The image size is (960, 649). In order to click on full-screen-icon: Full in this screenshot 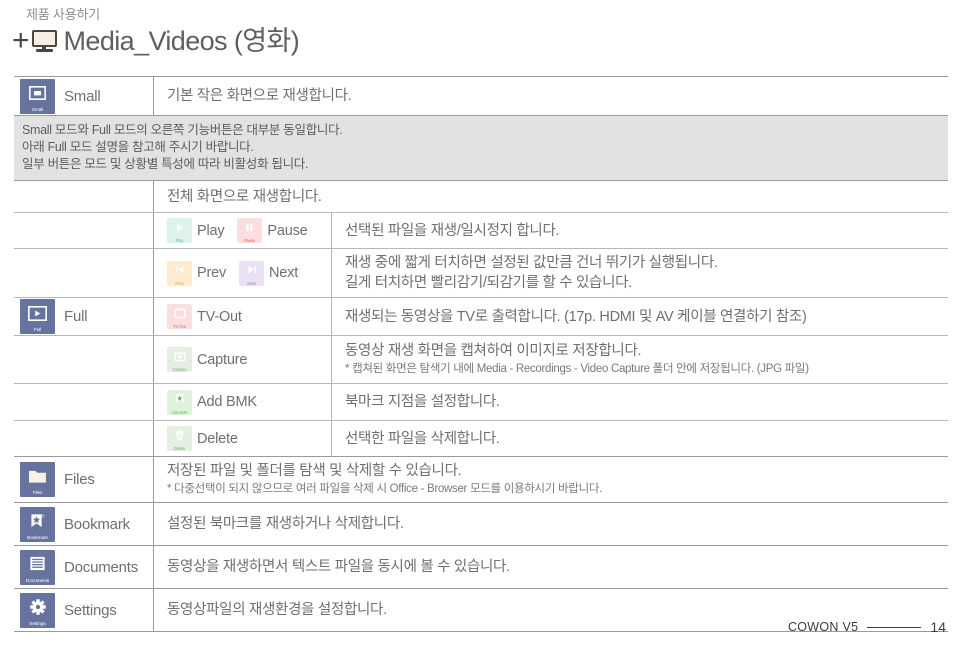, I will do `click(37, 316)`.